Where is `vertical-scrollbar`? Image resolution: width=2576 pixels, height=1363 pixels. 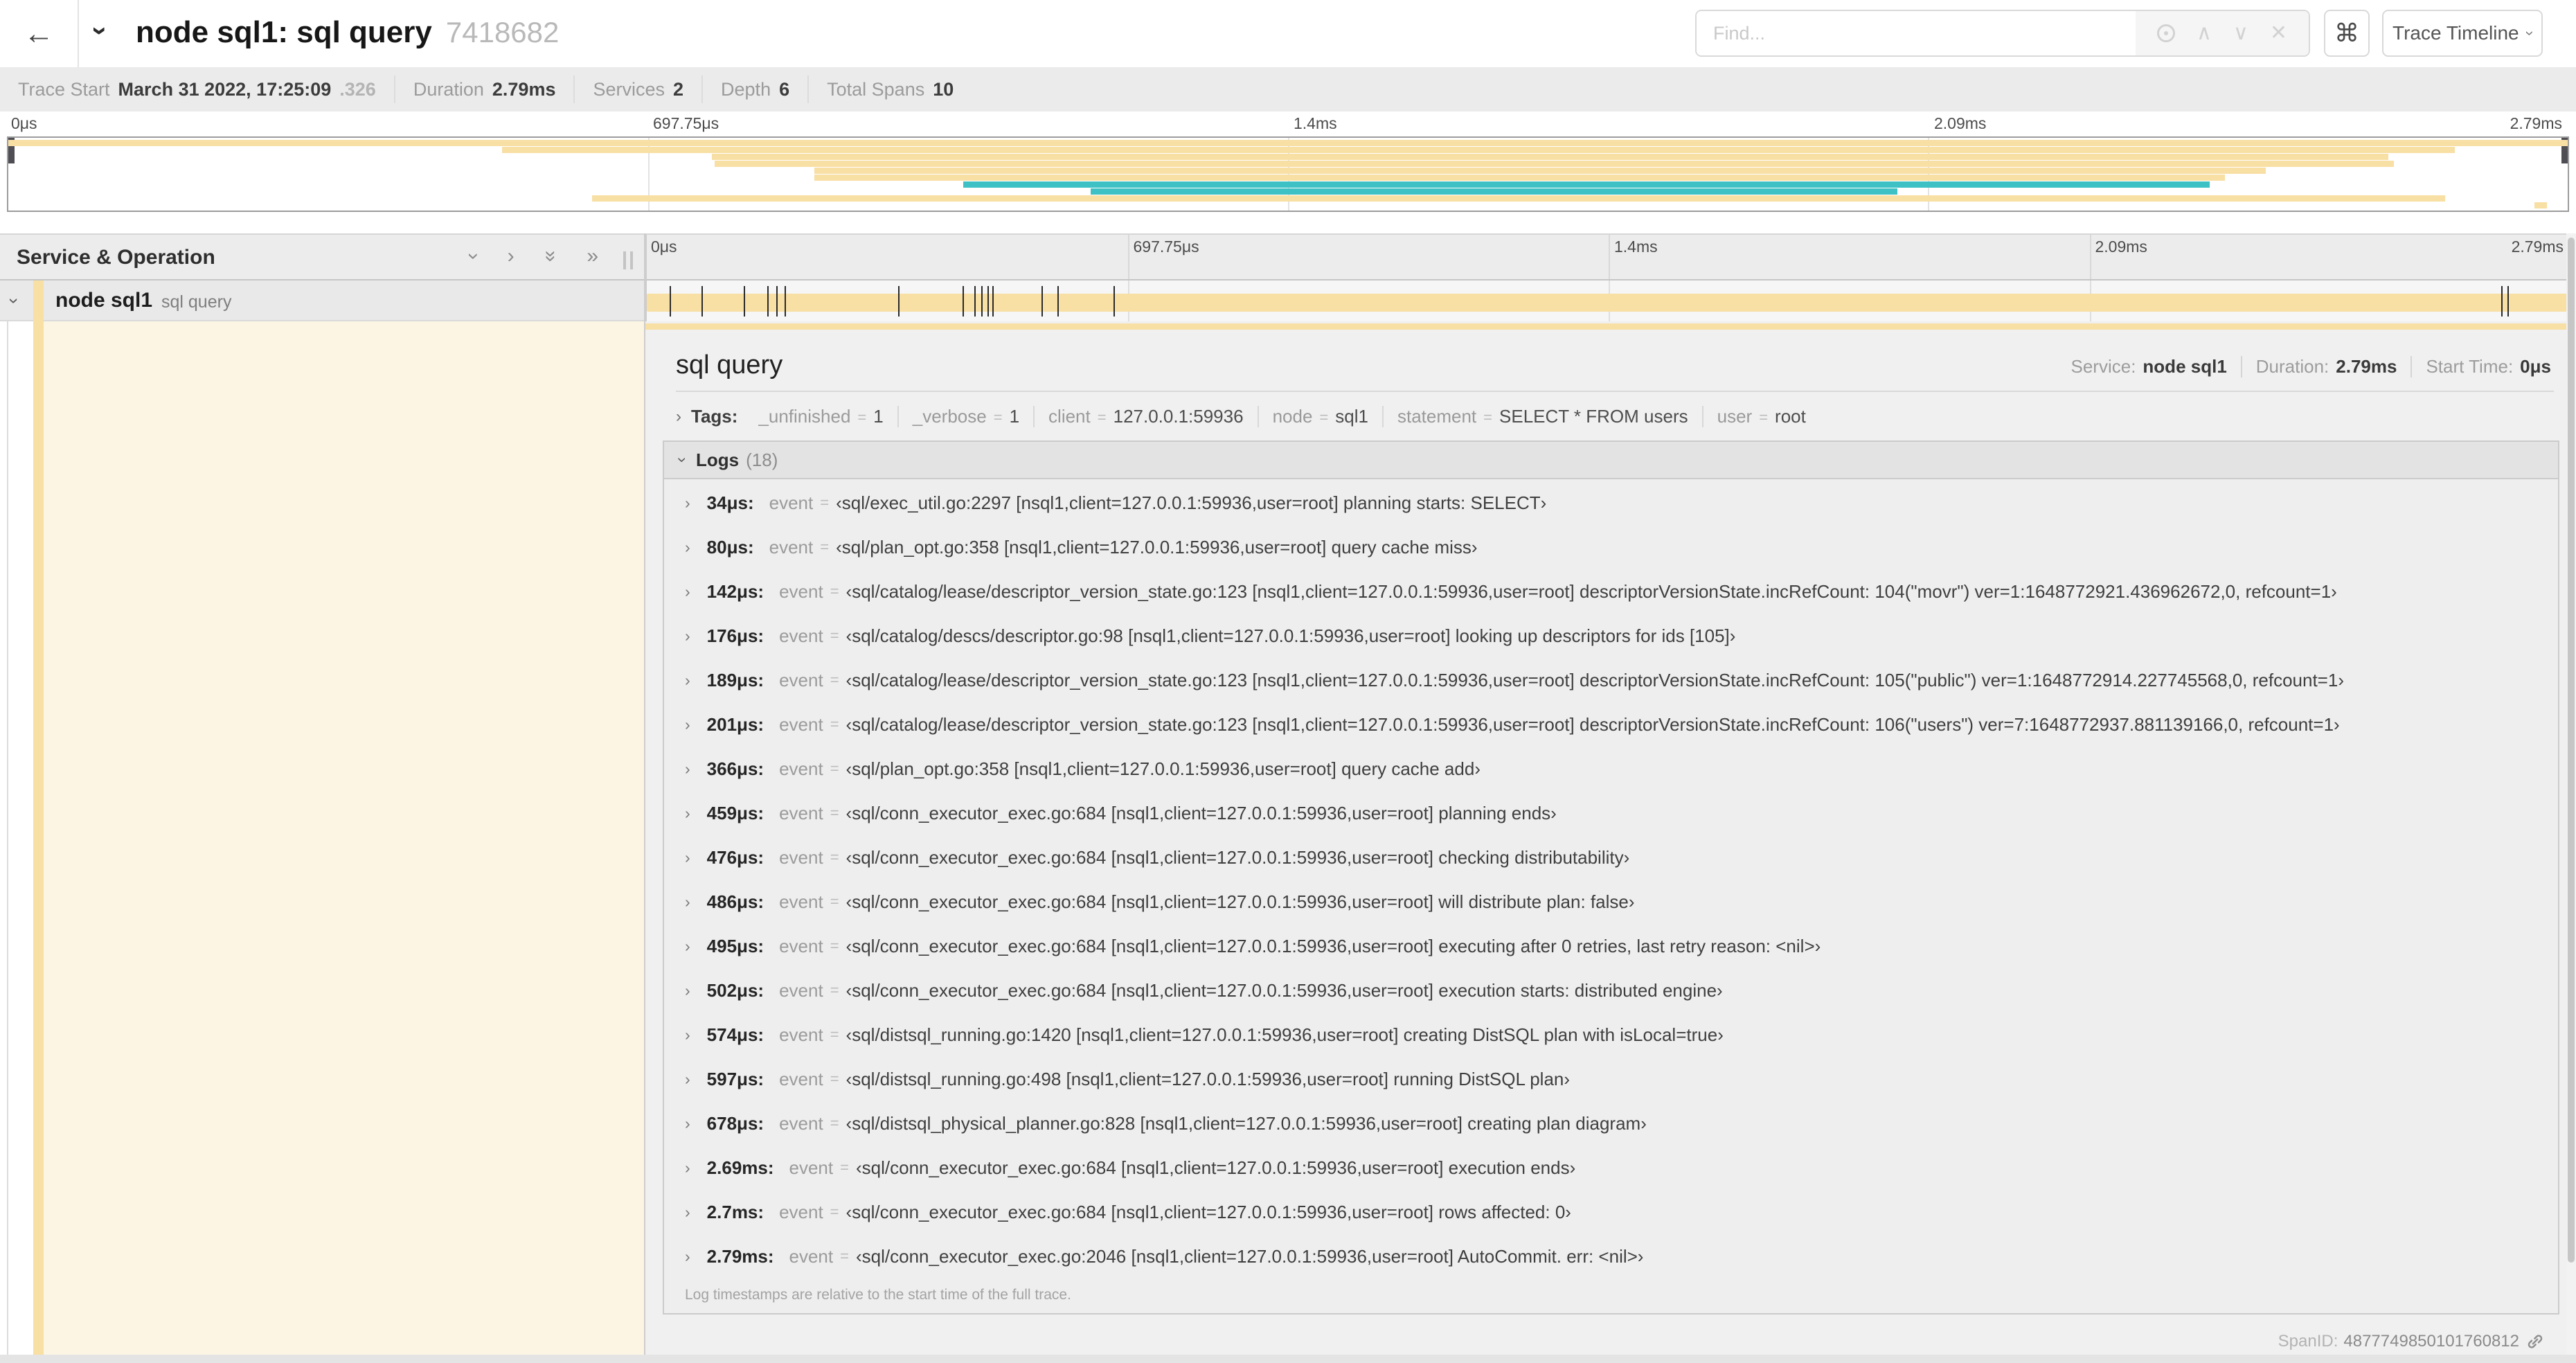
vertical-scrollbar is located at coordinates (2571, 798).